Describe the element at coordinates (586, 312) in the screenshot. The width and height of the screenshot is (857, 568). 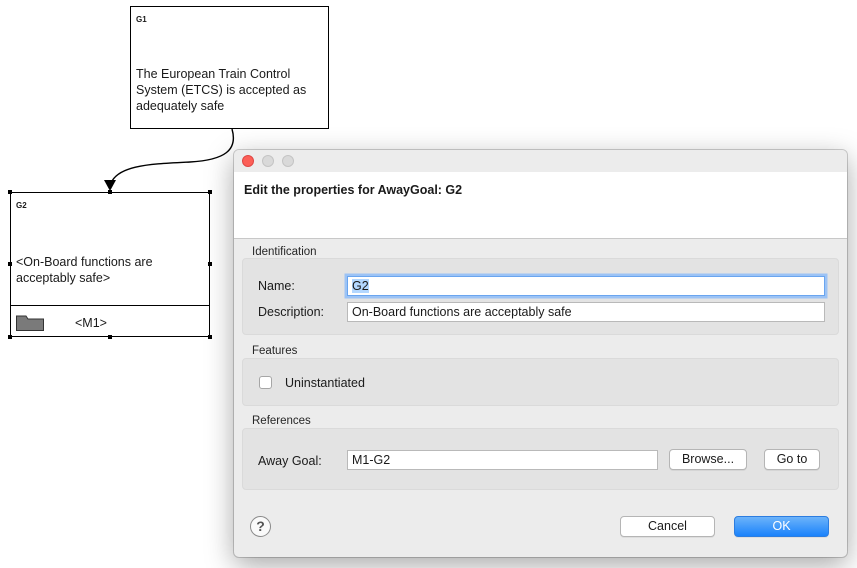
I see `description-field: On-Board functions are acceptably safe` at that location.